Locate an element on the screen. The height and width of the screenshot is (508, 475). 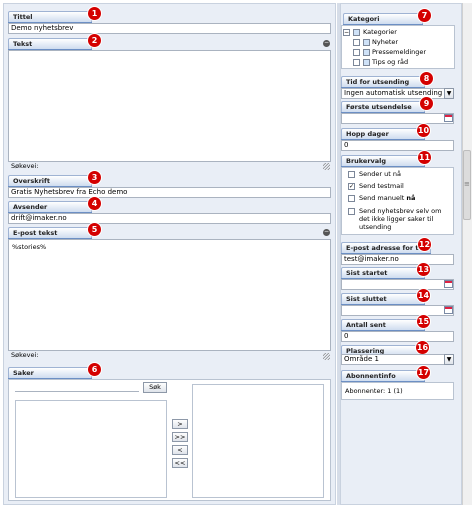
overskrift-input: Gratis Nyhetsbrev fra Echo demo is located at coordinates (169, 192).